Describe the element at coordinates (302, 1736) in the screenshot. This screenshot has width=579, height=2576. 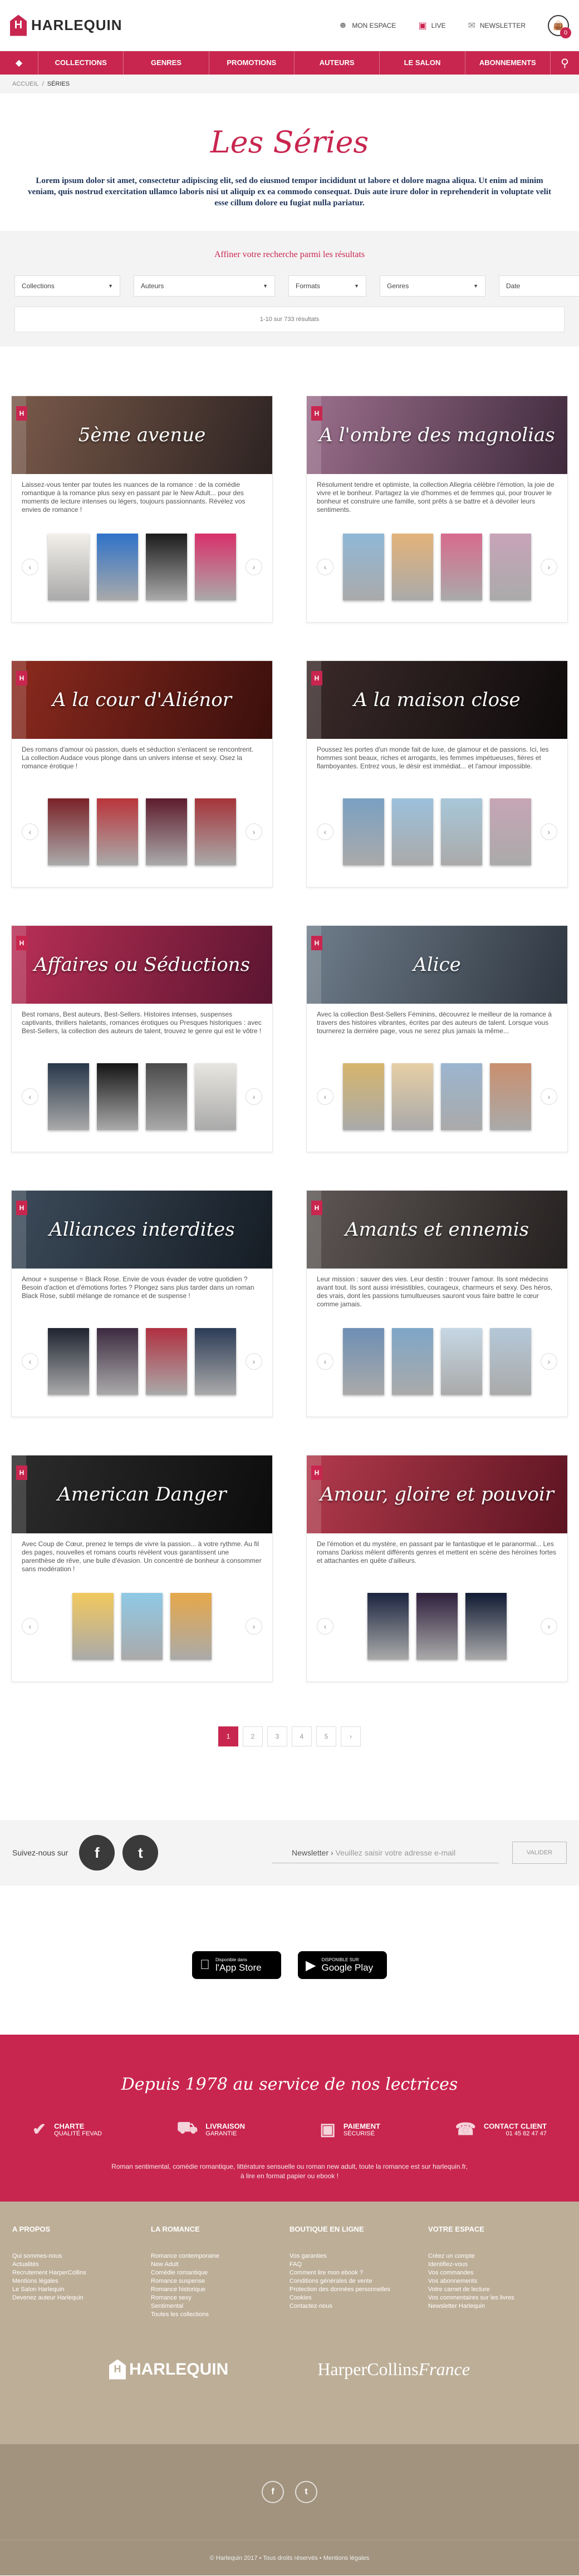
I see `page-button: 4` at that location.